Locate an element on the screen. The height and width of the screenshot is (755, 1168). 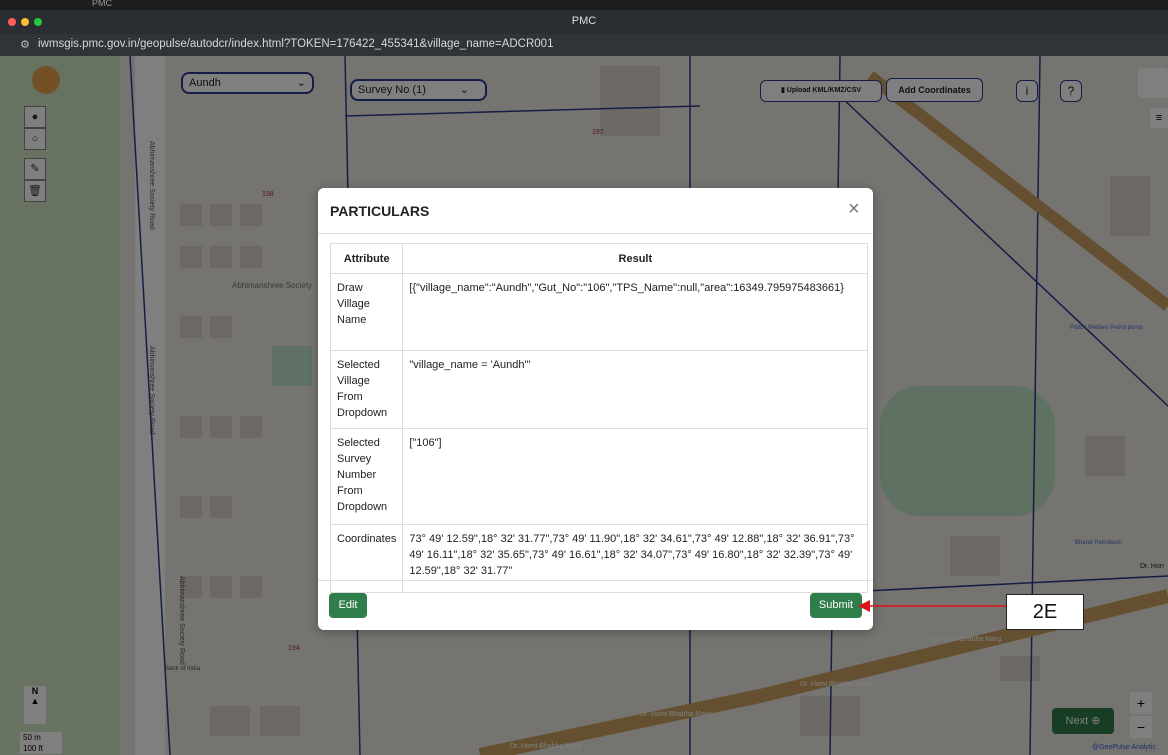
attribute-cell: Coordinates is located at coordinates (366, 558).